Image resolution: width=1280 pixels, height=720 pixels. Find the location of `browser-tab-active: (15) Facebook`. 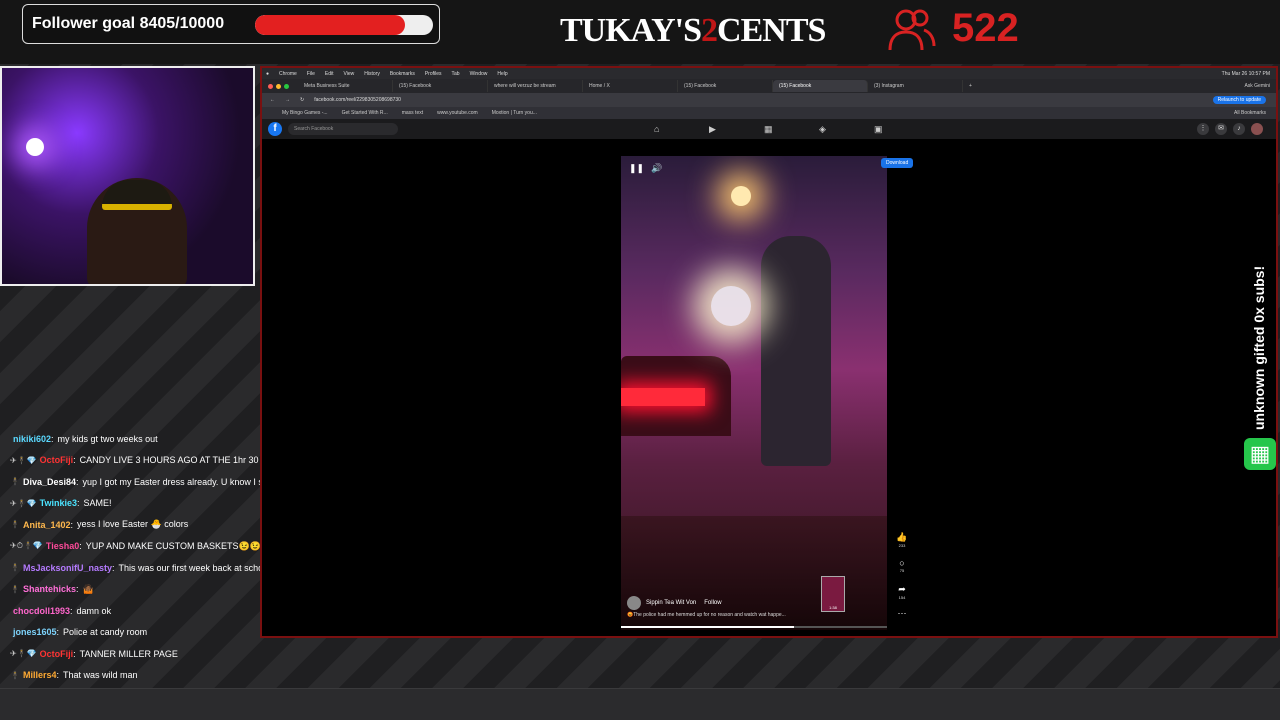

browser-tab-active: (15) Facebook is located at coordinates (820, 86).